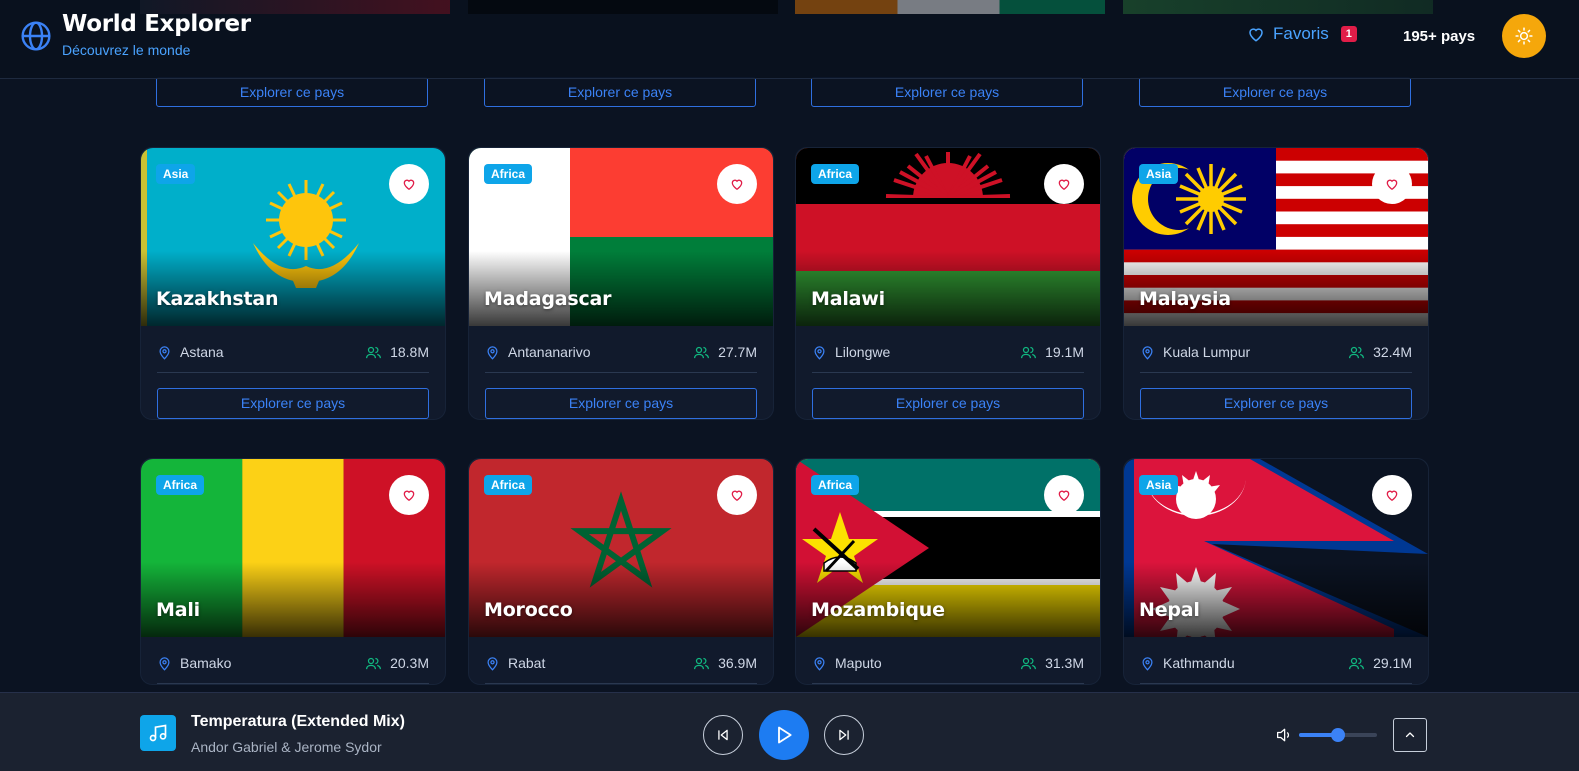 The width and height of the screenshot is (1579, 771). Describe the element at coordinates (1284, 735) in the screenshot. I see `volume-icon` at that location.